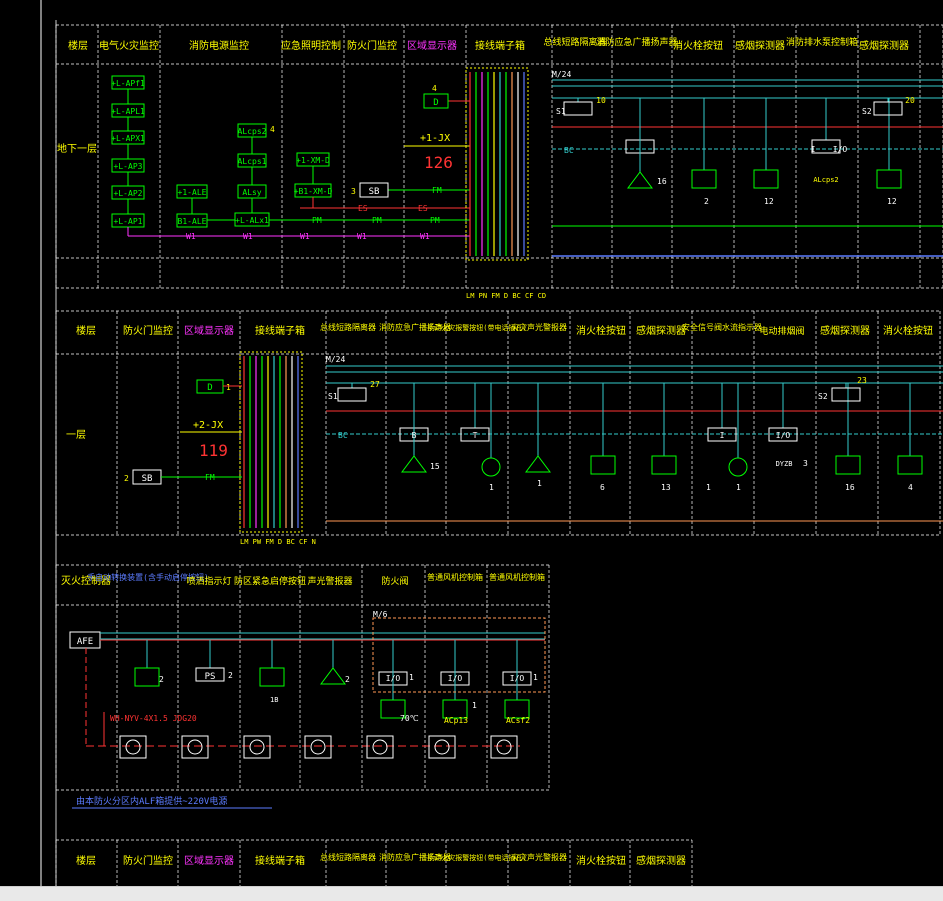  What do you see at coordinates (850, 487) in the screenshot?
I see `s2-count: 16` at bounding box center [850, 487].